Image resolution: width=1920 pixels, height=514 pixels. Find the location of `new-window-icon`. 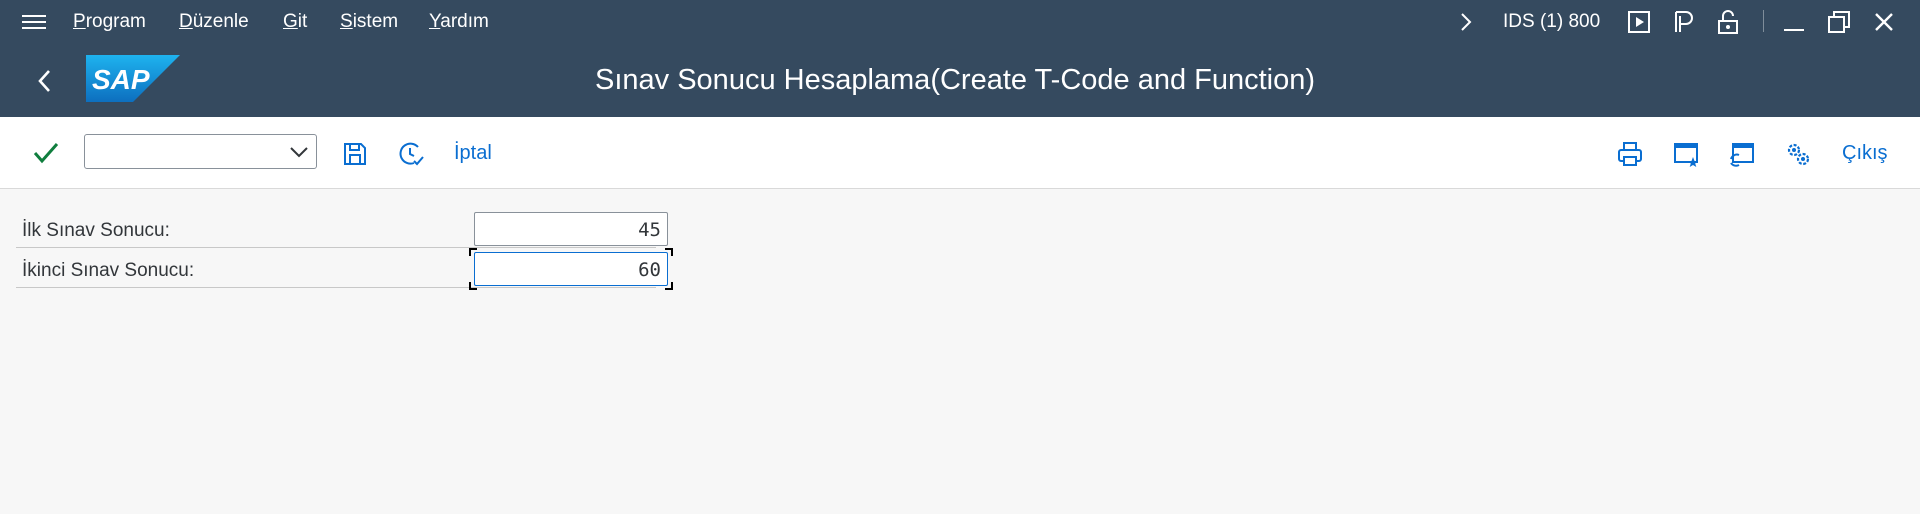

new-window-icon is located at coordinates (1686, 154).